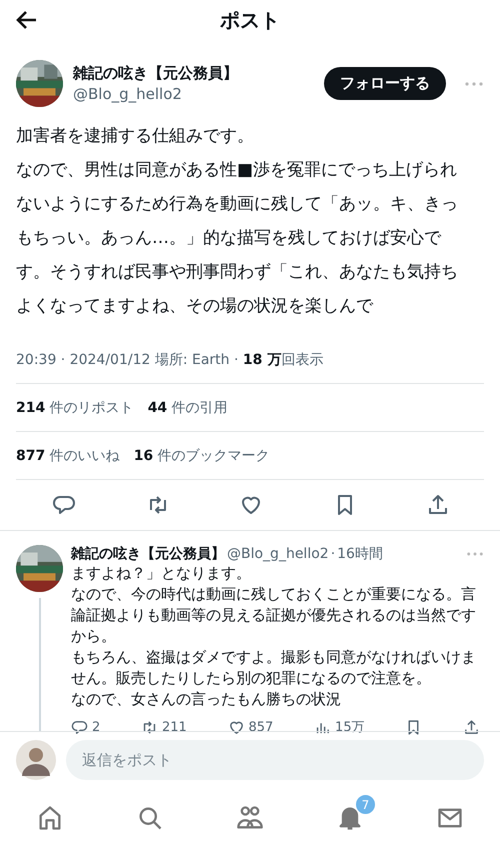  I want to click on reply-field: 返信をポスト, so click(275, 760).